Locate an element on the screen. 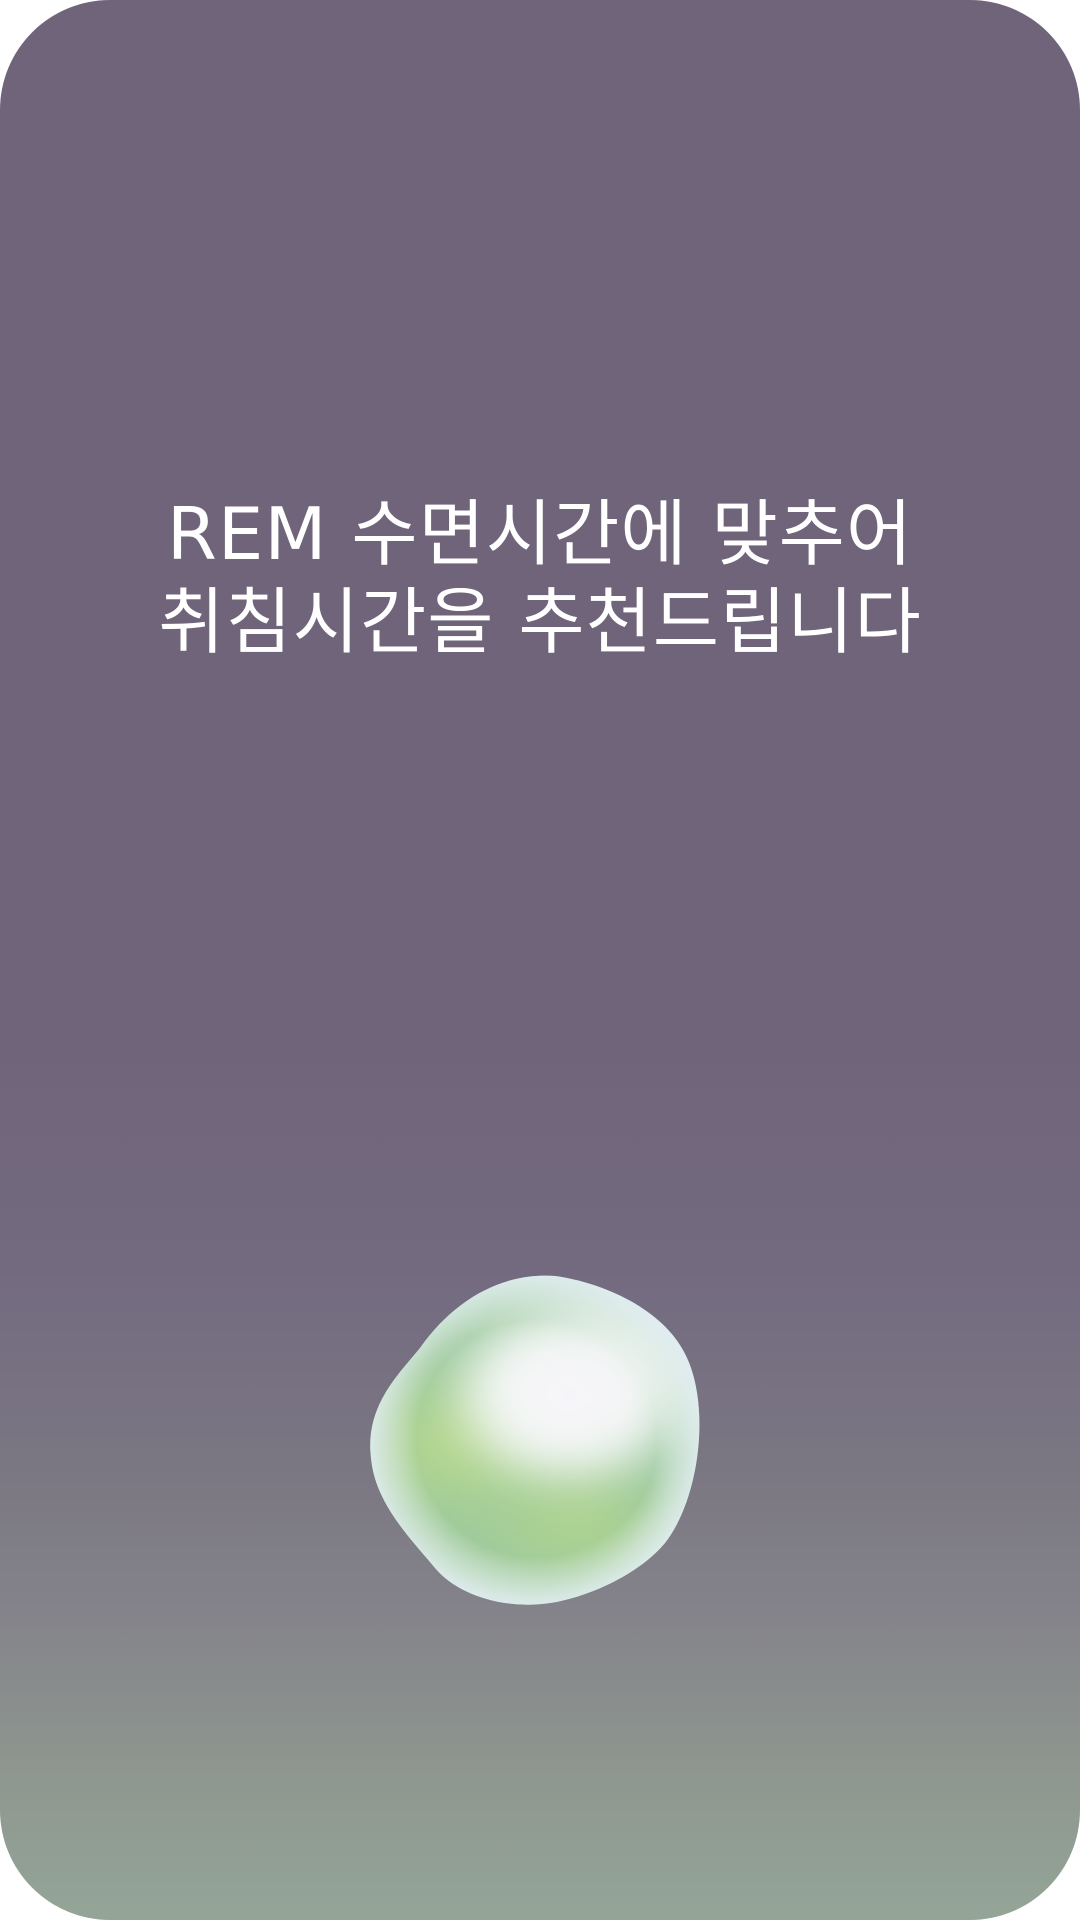 This screenshot has height=1920, width=1080. headline: REM 수면시간에 맞추어 취침시간을 추천드립니다 is located at coordinates (540, 578).